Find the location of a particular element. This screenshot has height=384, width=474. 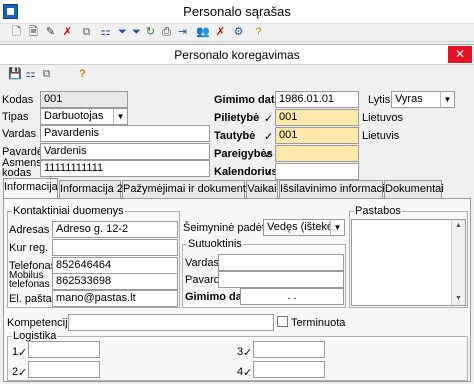

logistika-4-field is located at coordinates (289, 369).